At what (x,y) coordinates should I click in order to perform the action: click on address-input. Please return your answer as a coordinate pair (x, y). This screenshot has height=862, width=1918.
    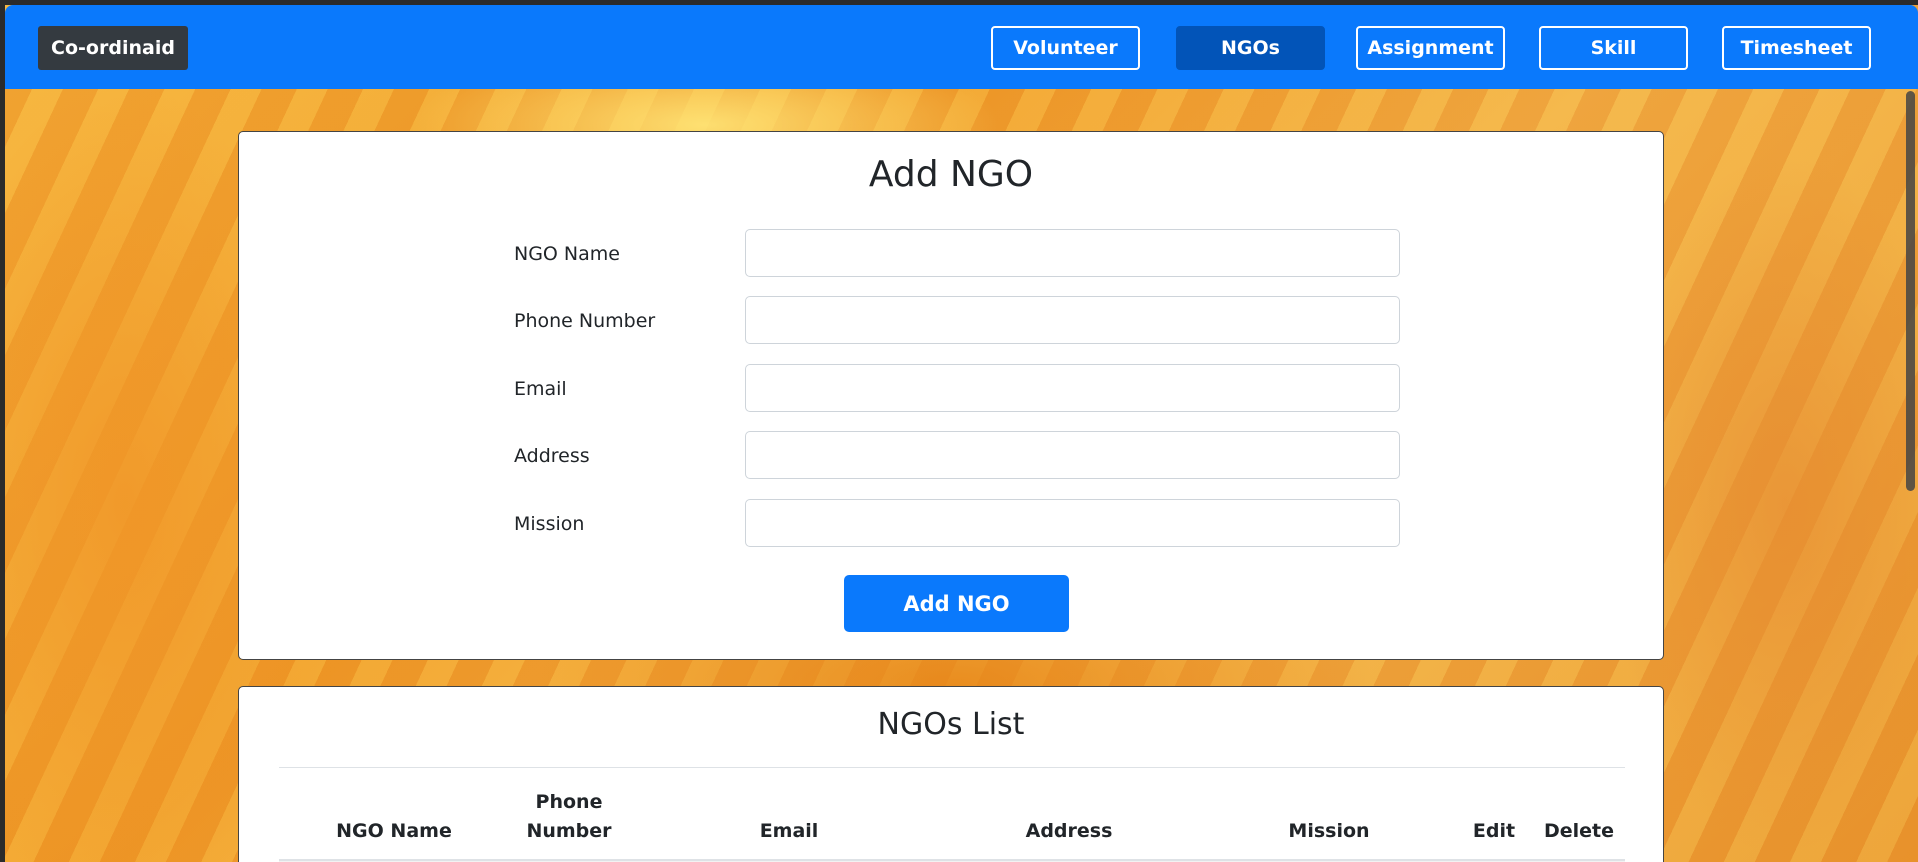
    Looking at the image, I should click on (1072, 455).